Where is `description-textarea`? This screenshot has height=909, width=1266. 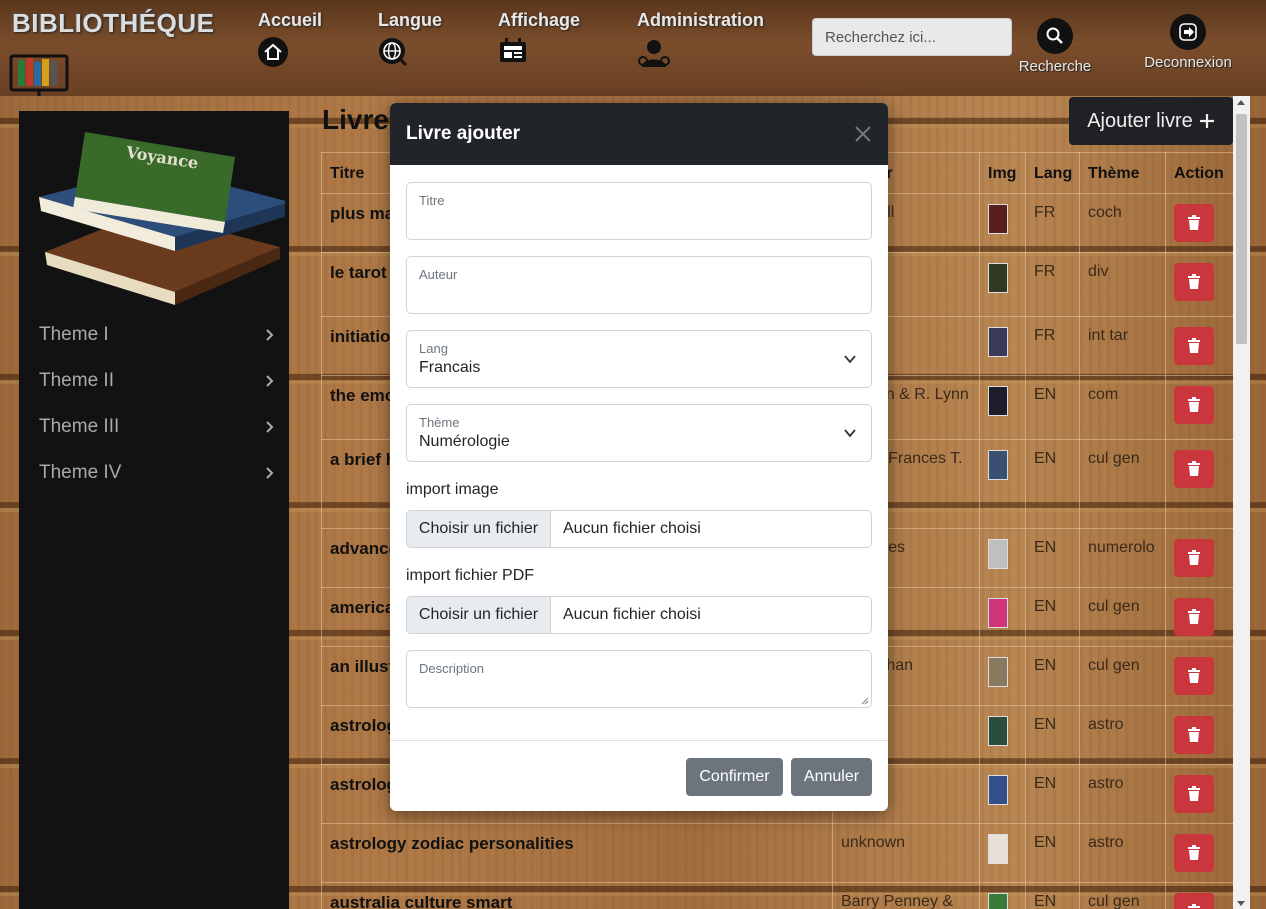 description-textarea is located at coordinates (639, 679).